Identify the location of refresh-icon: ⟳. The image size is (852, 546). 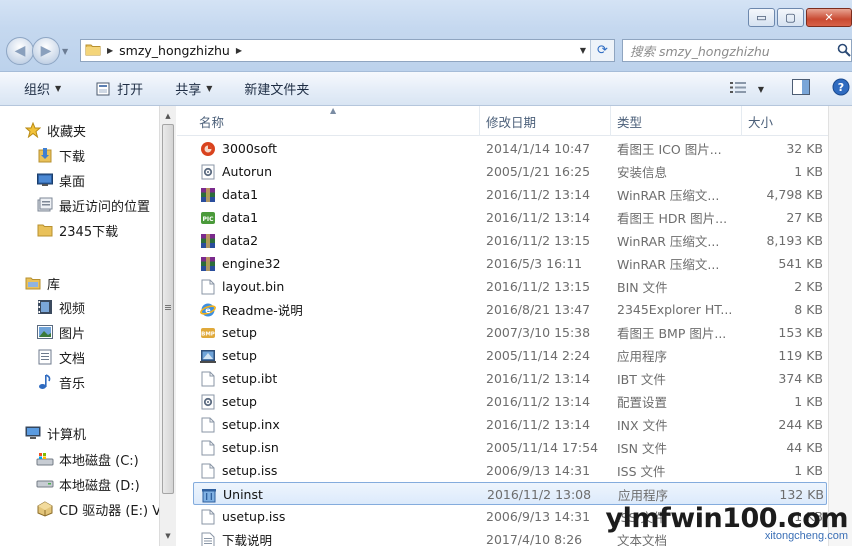
(602, 50).